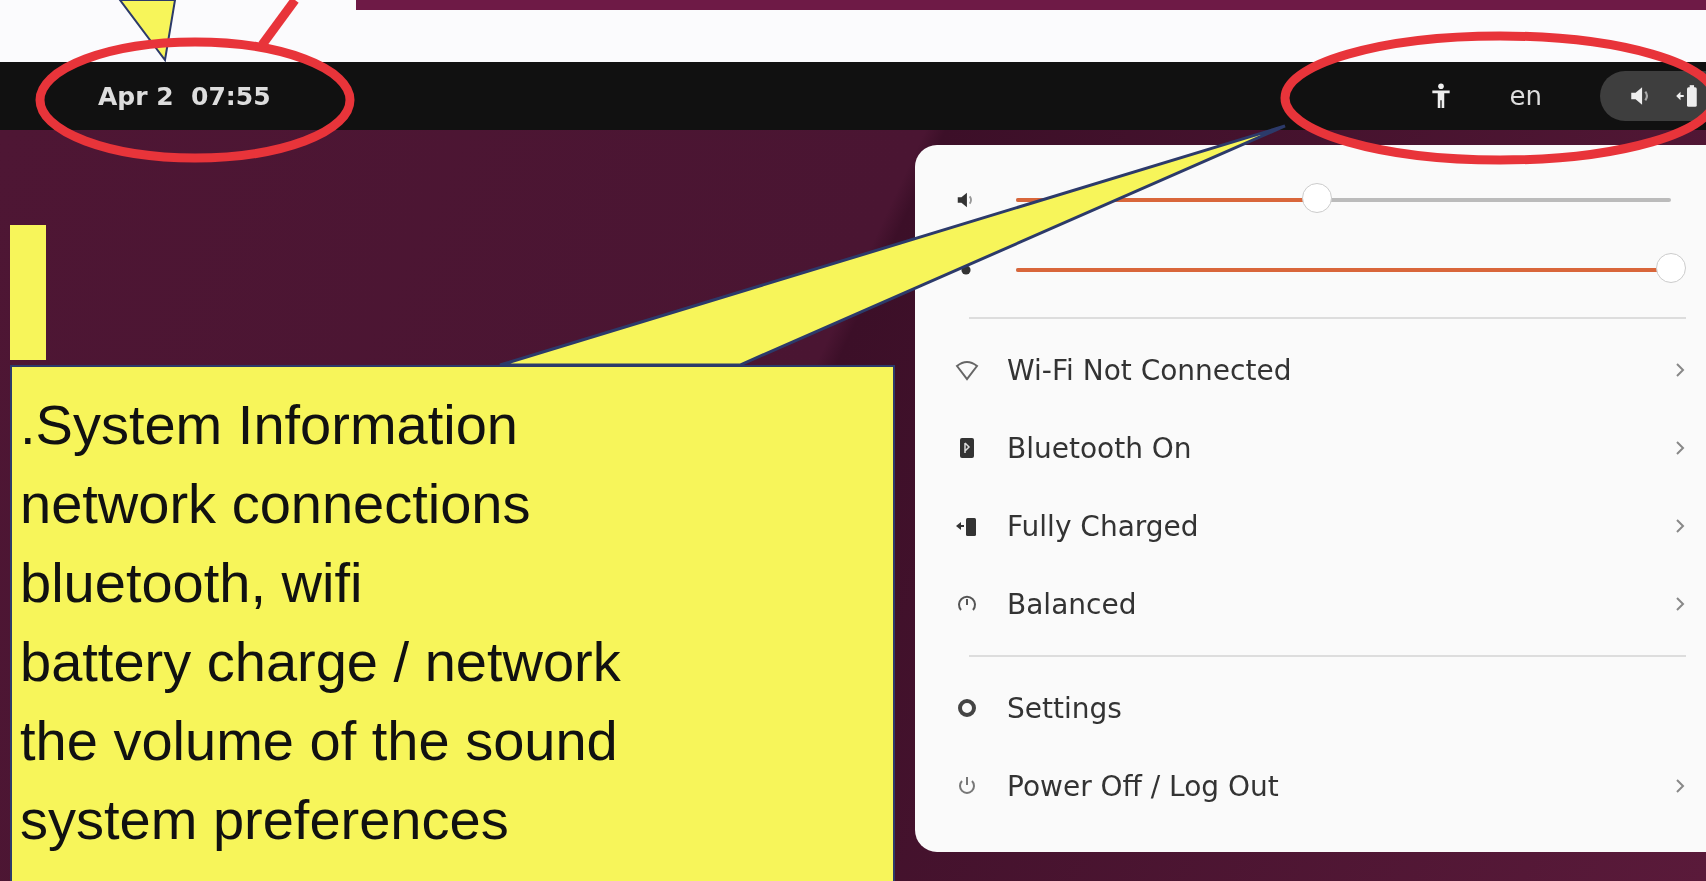 The height and width of the screenshot is (881, 1706). I want to click on status-pill, so click(1653, 96).